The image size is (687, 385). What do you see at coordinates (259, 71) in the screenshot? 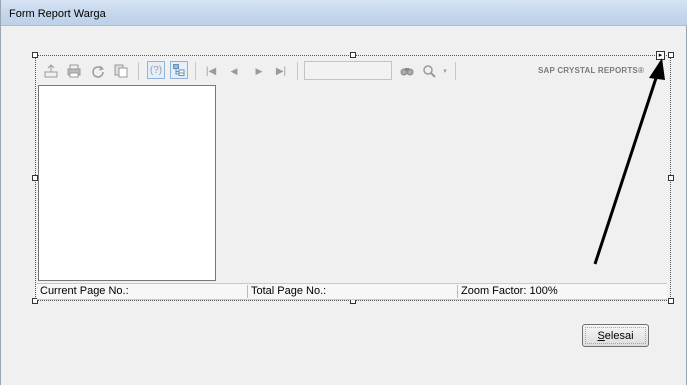
I see `next-page-icon: ▶` at bounding box center [259, 71].